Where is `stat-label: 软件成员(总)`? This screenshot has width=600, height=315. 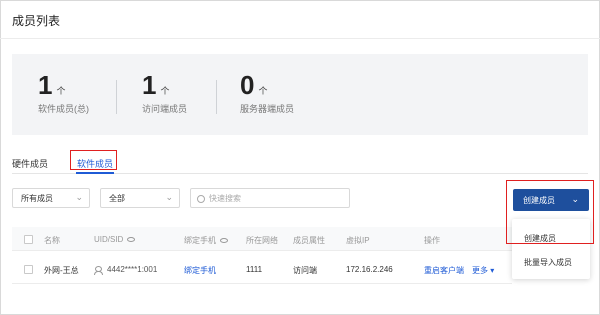 stat-label: 软件成员(总) is located at coordinates (63, 109).